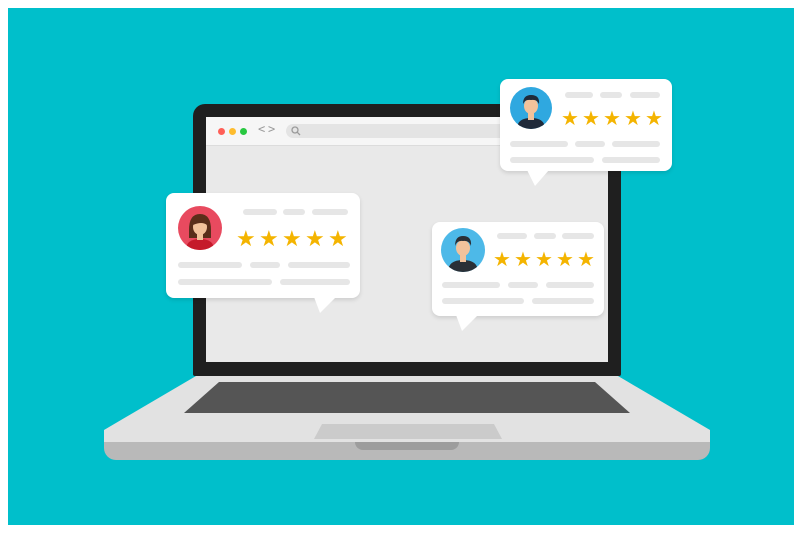 The width and height of the screenshot is (802, 533). What do you see at coordinates (271, 129) in the screenshot?
I see `forward-icon: >` at bounding box center [271, 129].